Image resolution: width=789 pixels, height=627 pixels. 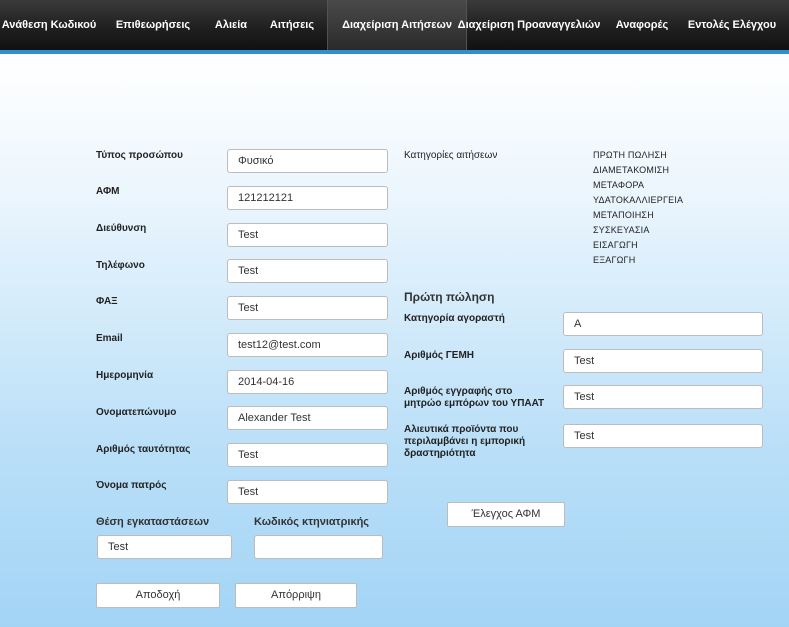 I want to click on label-father-name: Όνομα πατρός, so click(x=131, y=485).